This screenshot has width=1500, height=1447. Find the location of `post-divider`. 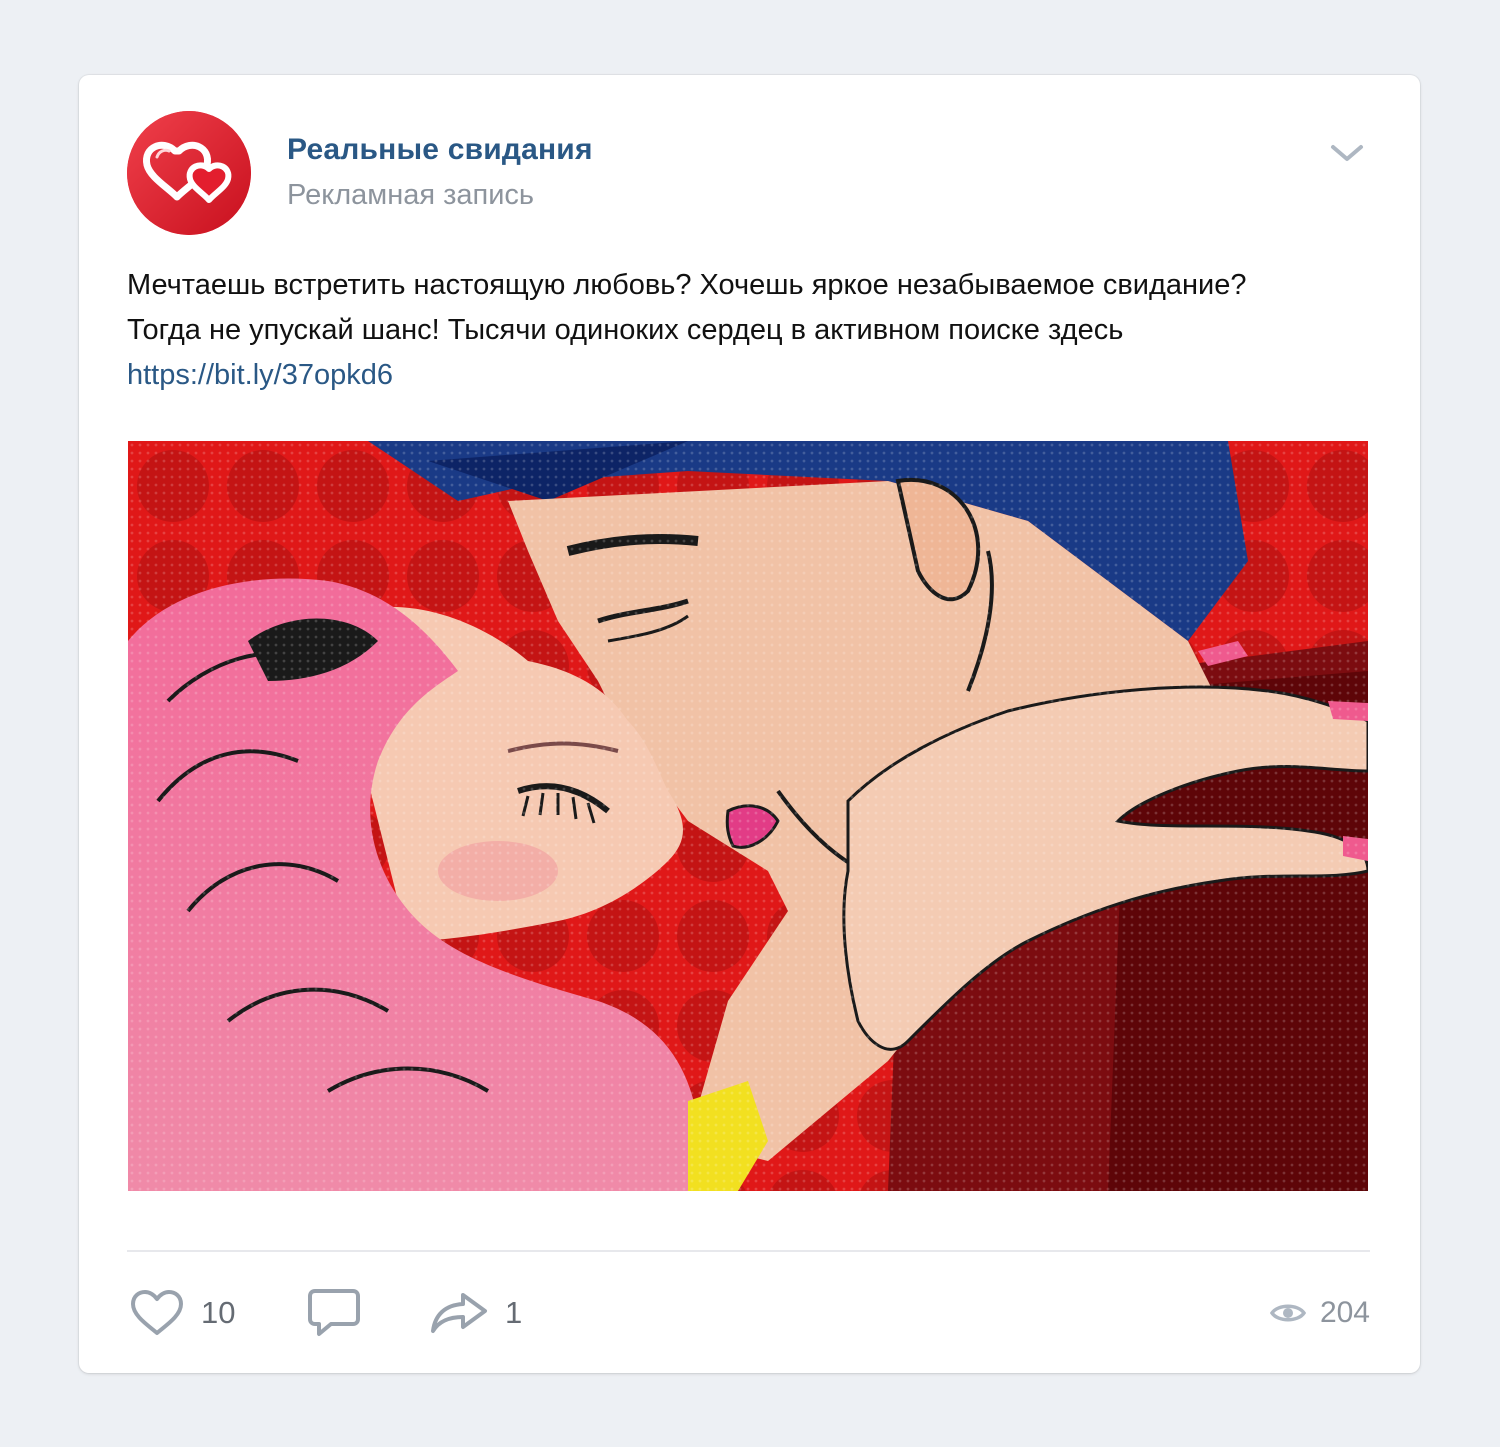

post-divider is located at coordinates (748, 1251).